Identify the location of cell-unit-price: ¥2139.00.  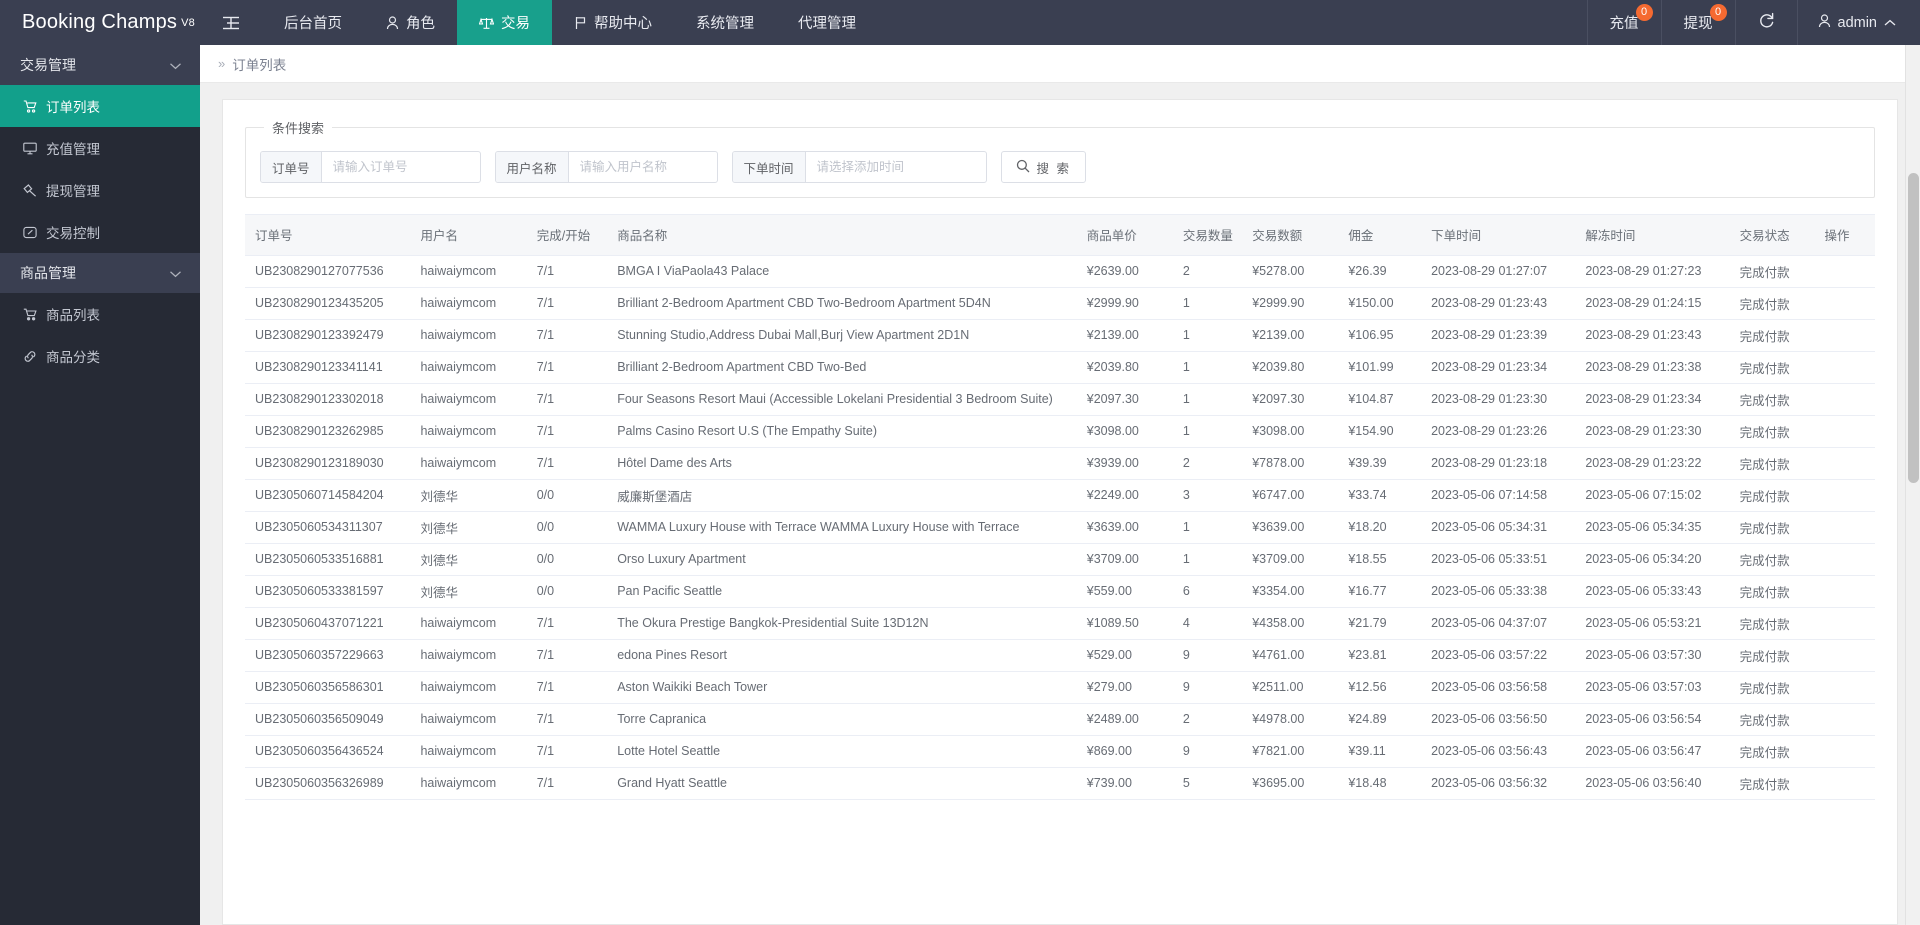
(1124, 335).